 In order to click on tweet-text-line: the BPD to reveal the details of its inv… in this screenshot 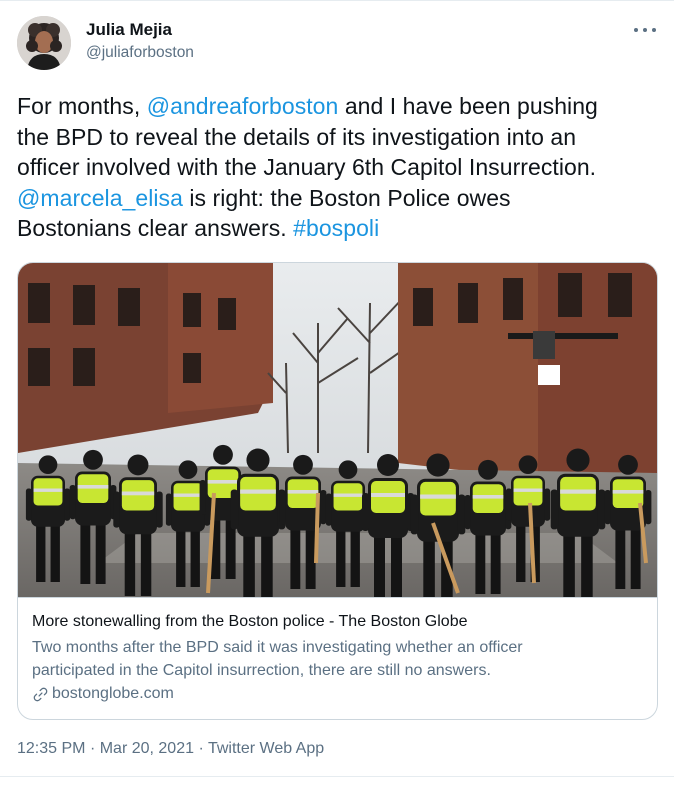, I will do `click(339, 137)`.